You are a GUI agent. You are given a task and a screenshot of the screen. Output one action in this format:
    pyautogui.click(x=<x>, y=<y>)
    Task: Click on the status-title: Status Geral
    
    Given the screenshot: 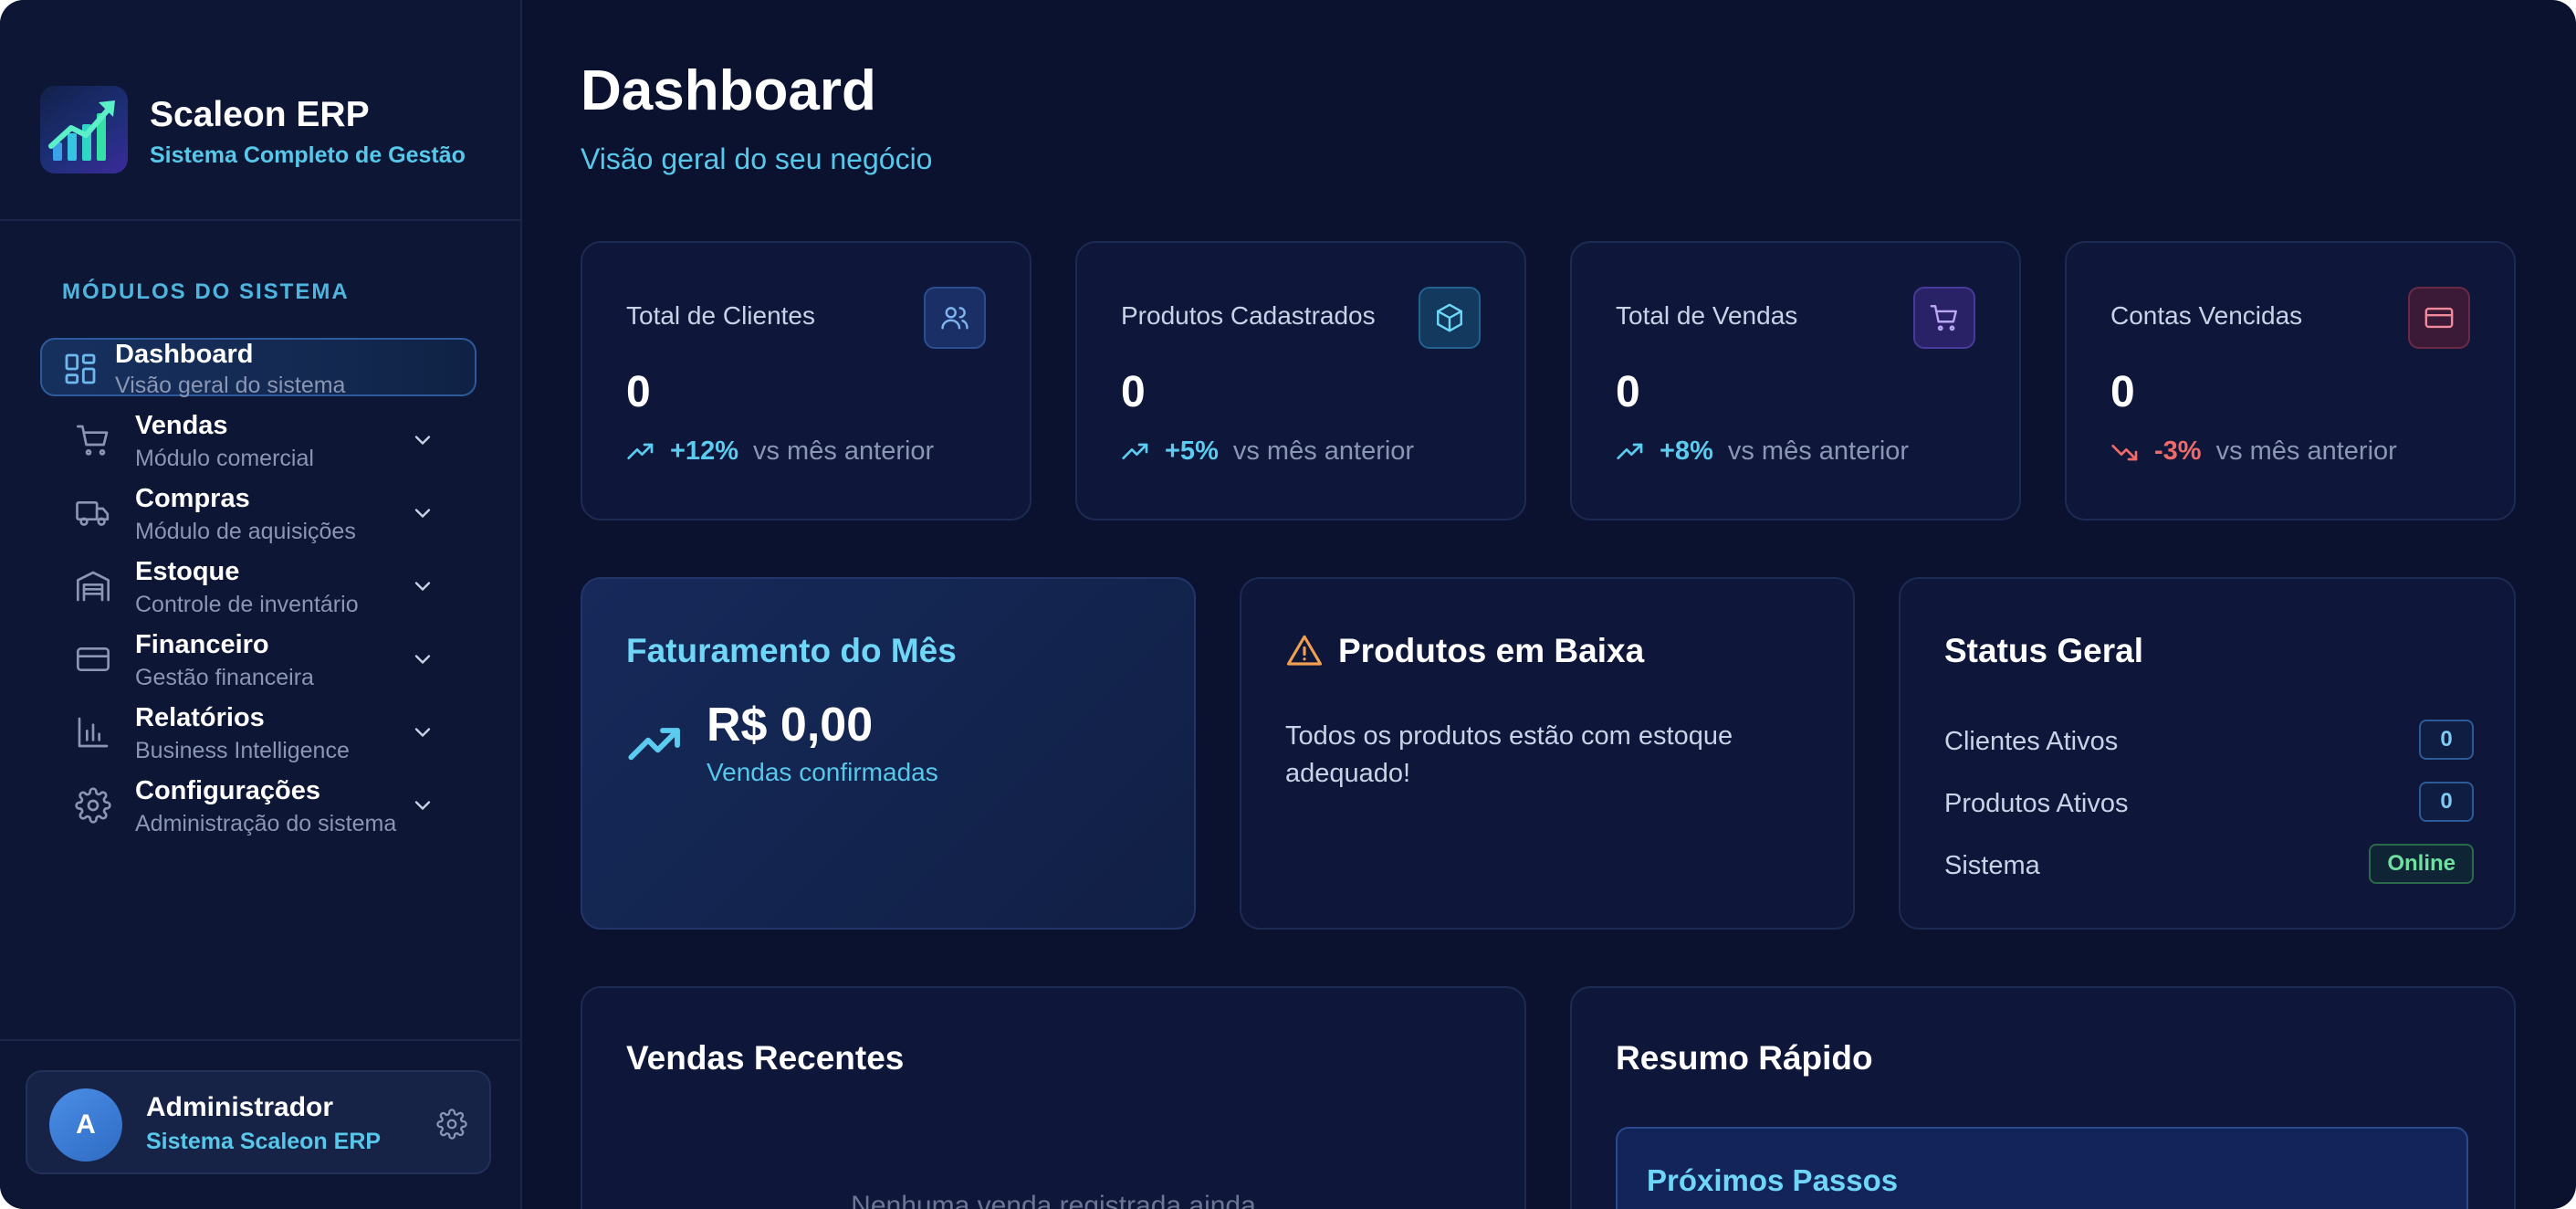 What is the action you would take?
    pyautogui.click(x=2044, y=650)
    